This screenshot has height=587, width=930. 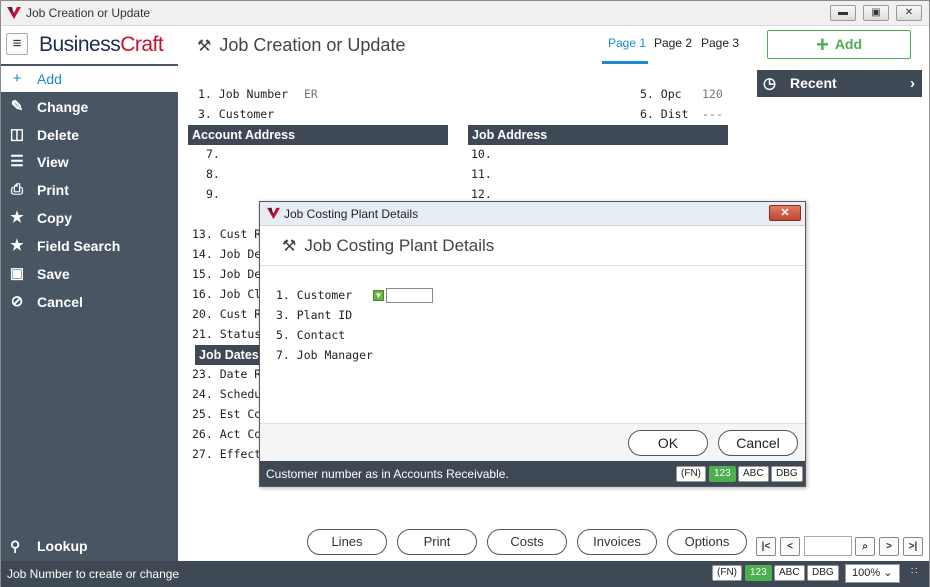 I want to click on lookup-dropdown-icon: ▼, so click(x=378, y=295).